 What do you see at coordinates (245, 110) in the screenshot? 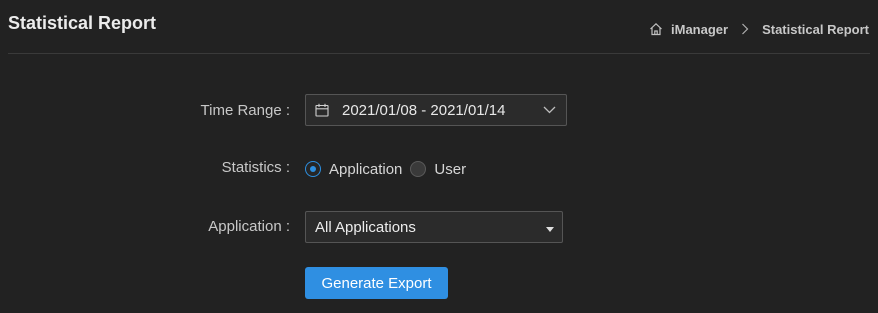
I see `time-range-label: Time Range :` at bounding box center [245, 110].